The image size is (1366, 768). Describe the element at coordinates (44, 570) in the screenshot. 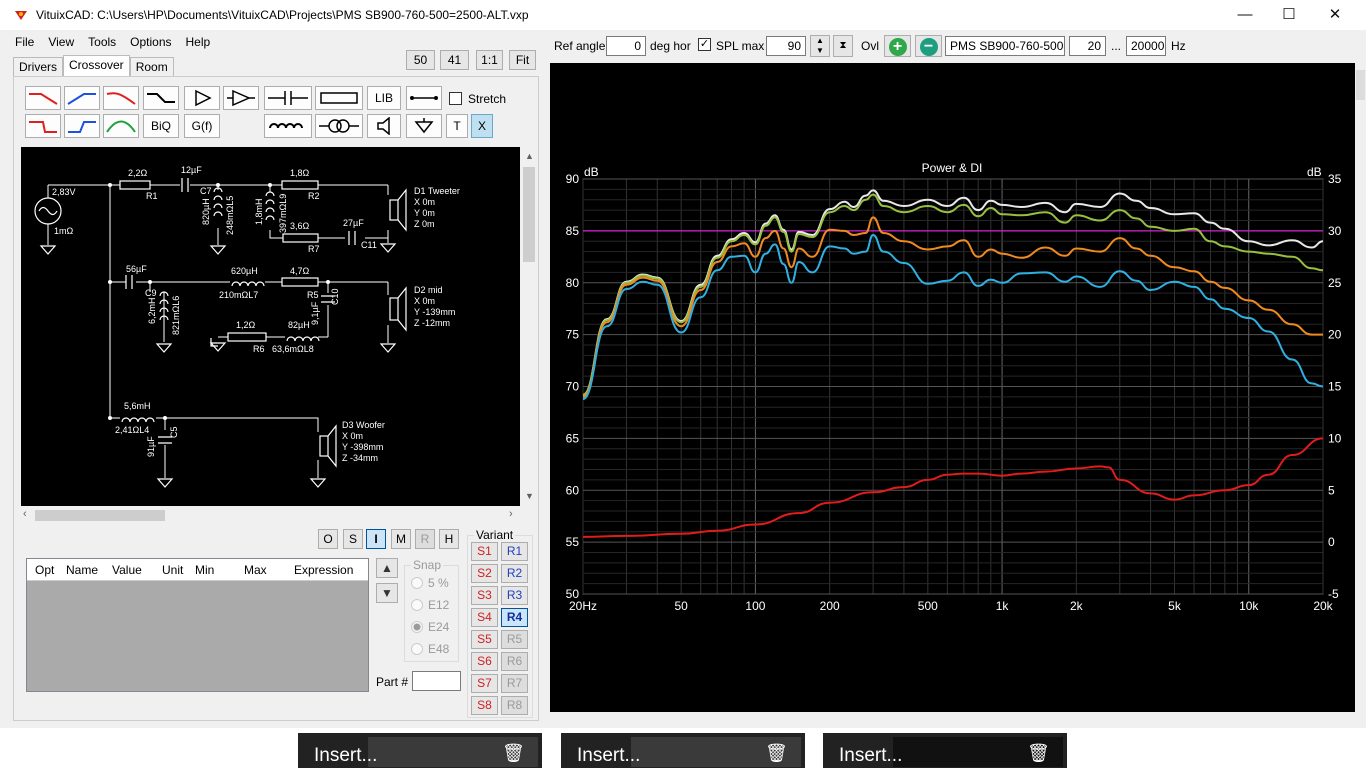

I see `col-opt: Opt` at that location.